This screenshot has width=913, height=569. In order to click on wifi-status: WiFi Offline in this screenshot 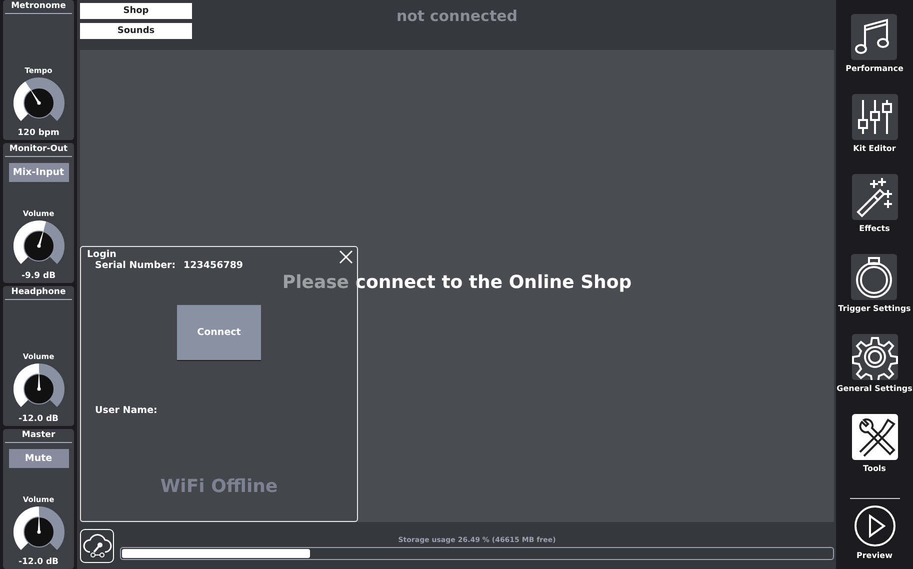, I will do `click(219, 486)`.